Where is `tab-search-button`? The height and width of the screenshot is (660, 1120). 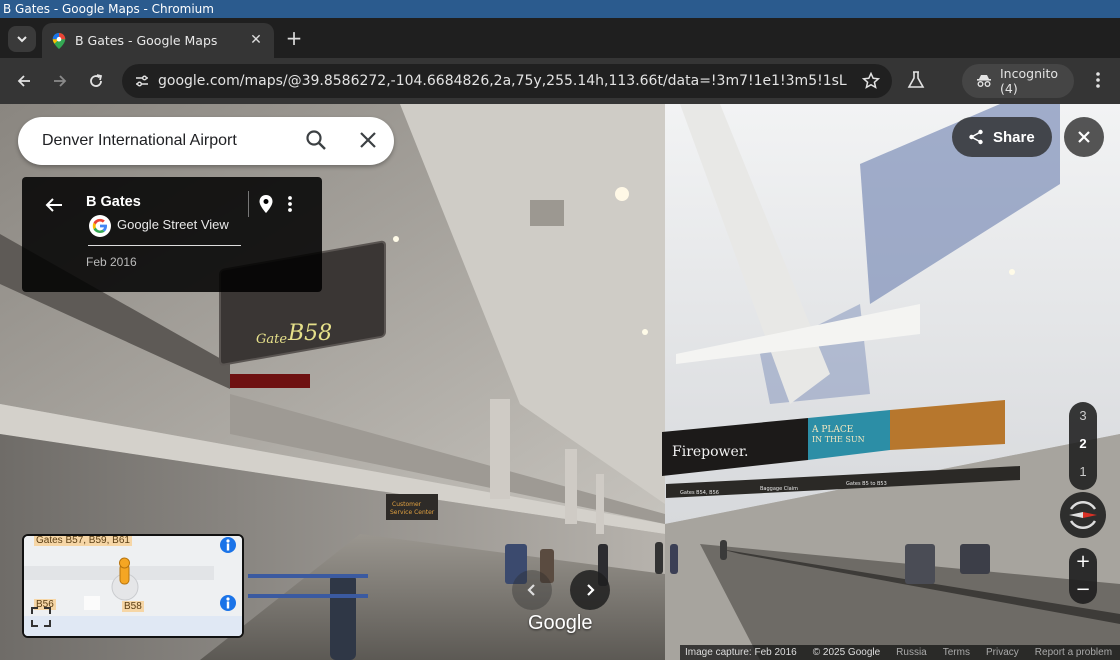
tab-search-button is located at coordinates (22, 39).